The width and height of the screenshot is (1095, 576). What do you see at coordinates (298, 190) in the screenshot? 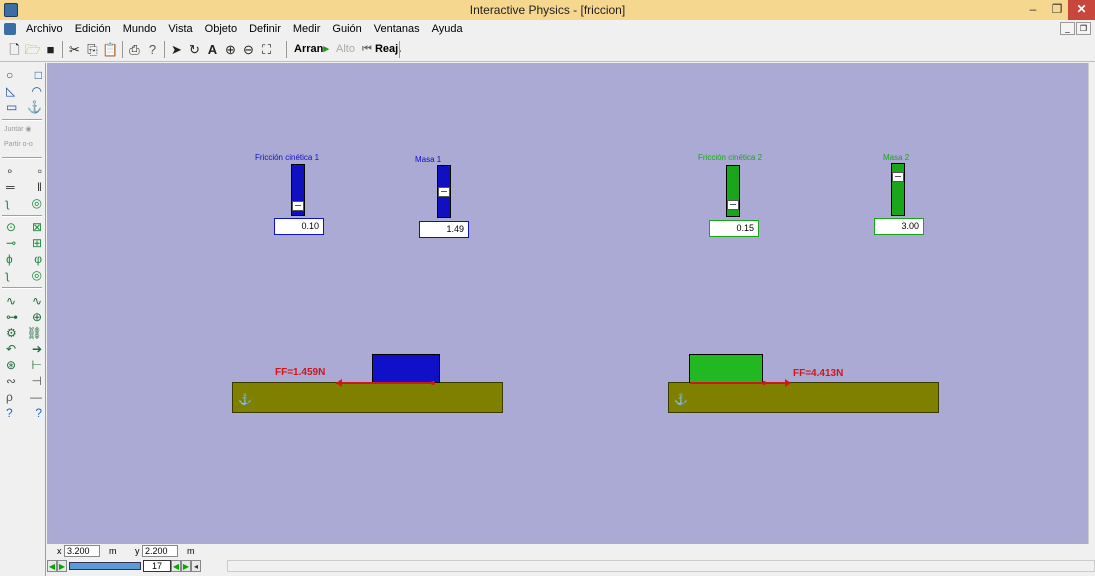
I see `friction1-slider` at bounding box center [298, 190].